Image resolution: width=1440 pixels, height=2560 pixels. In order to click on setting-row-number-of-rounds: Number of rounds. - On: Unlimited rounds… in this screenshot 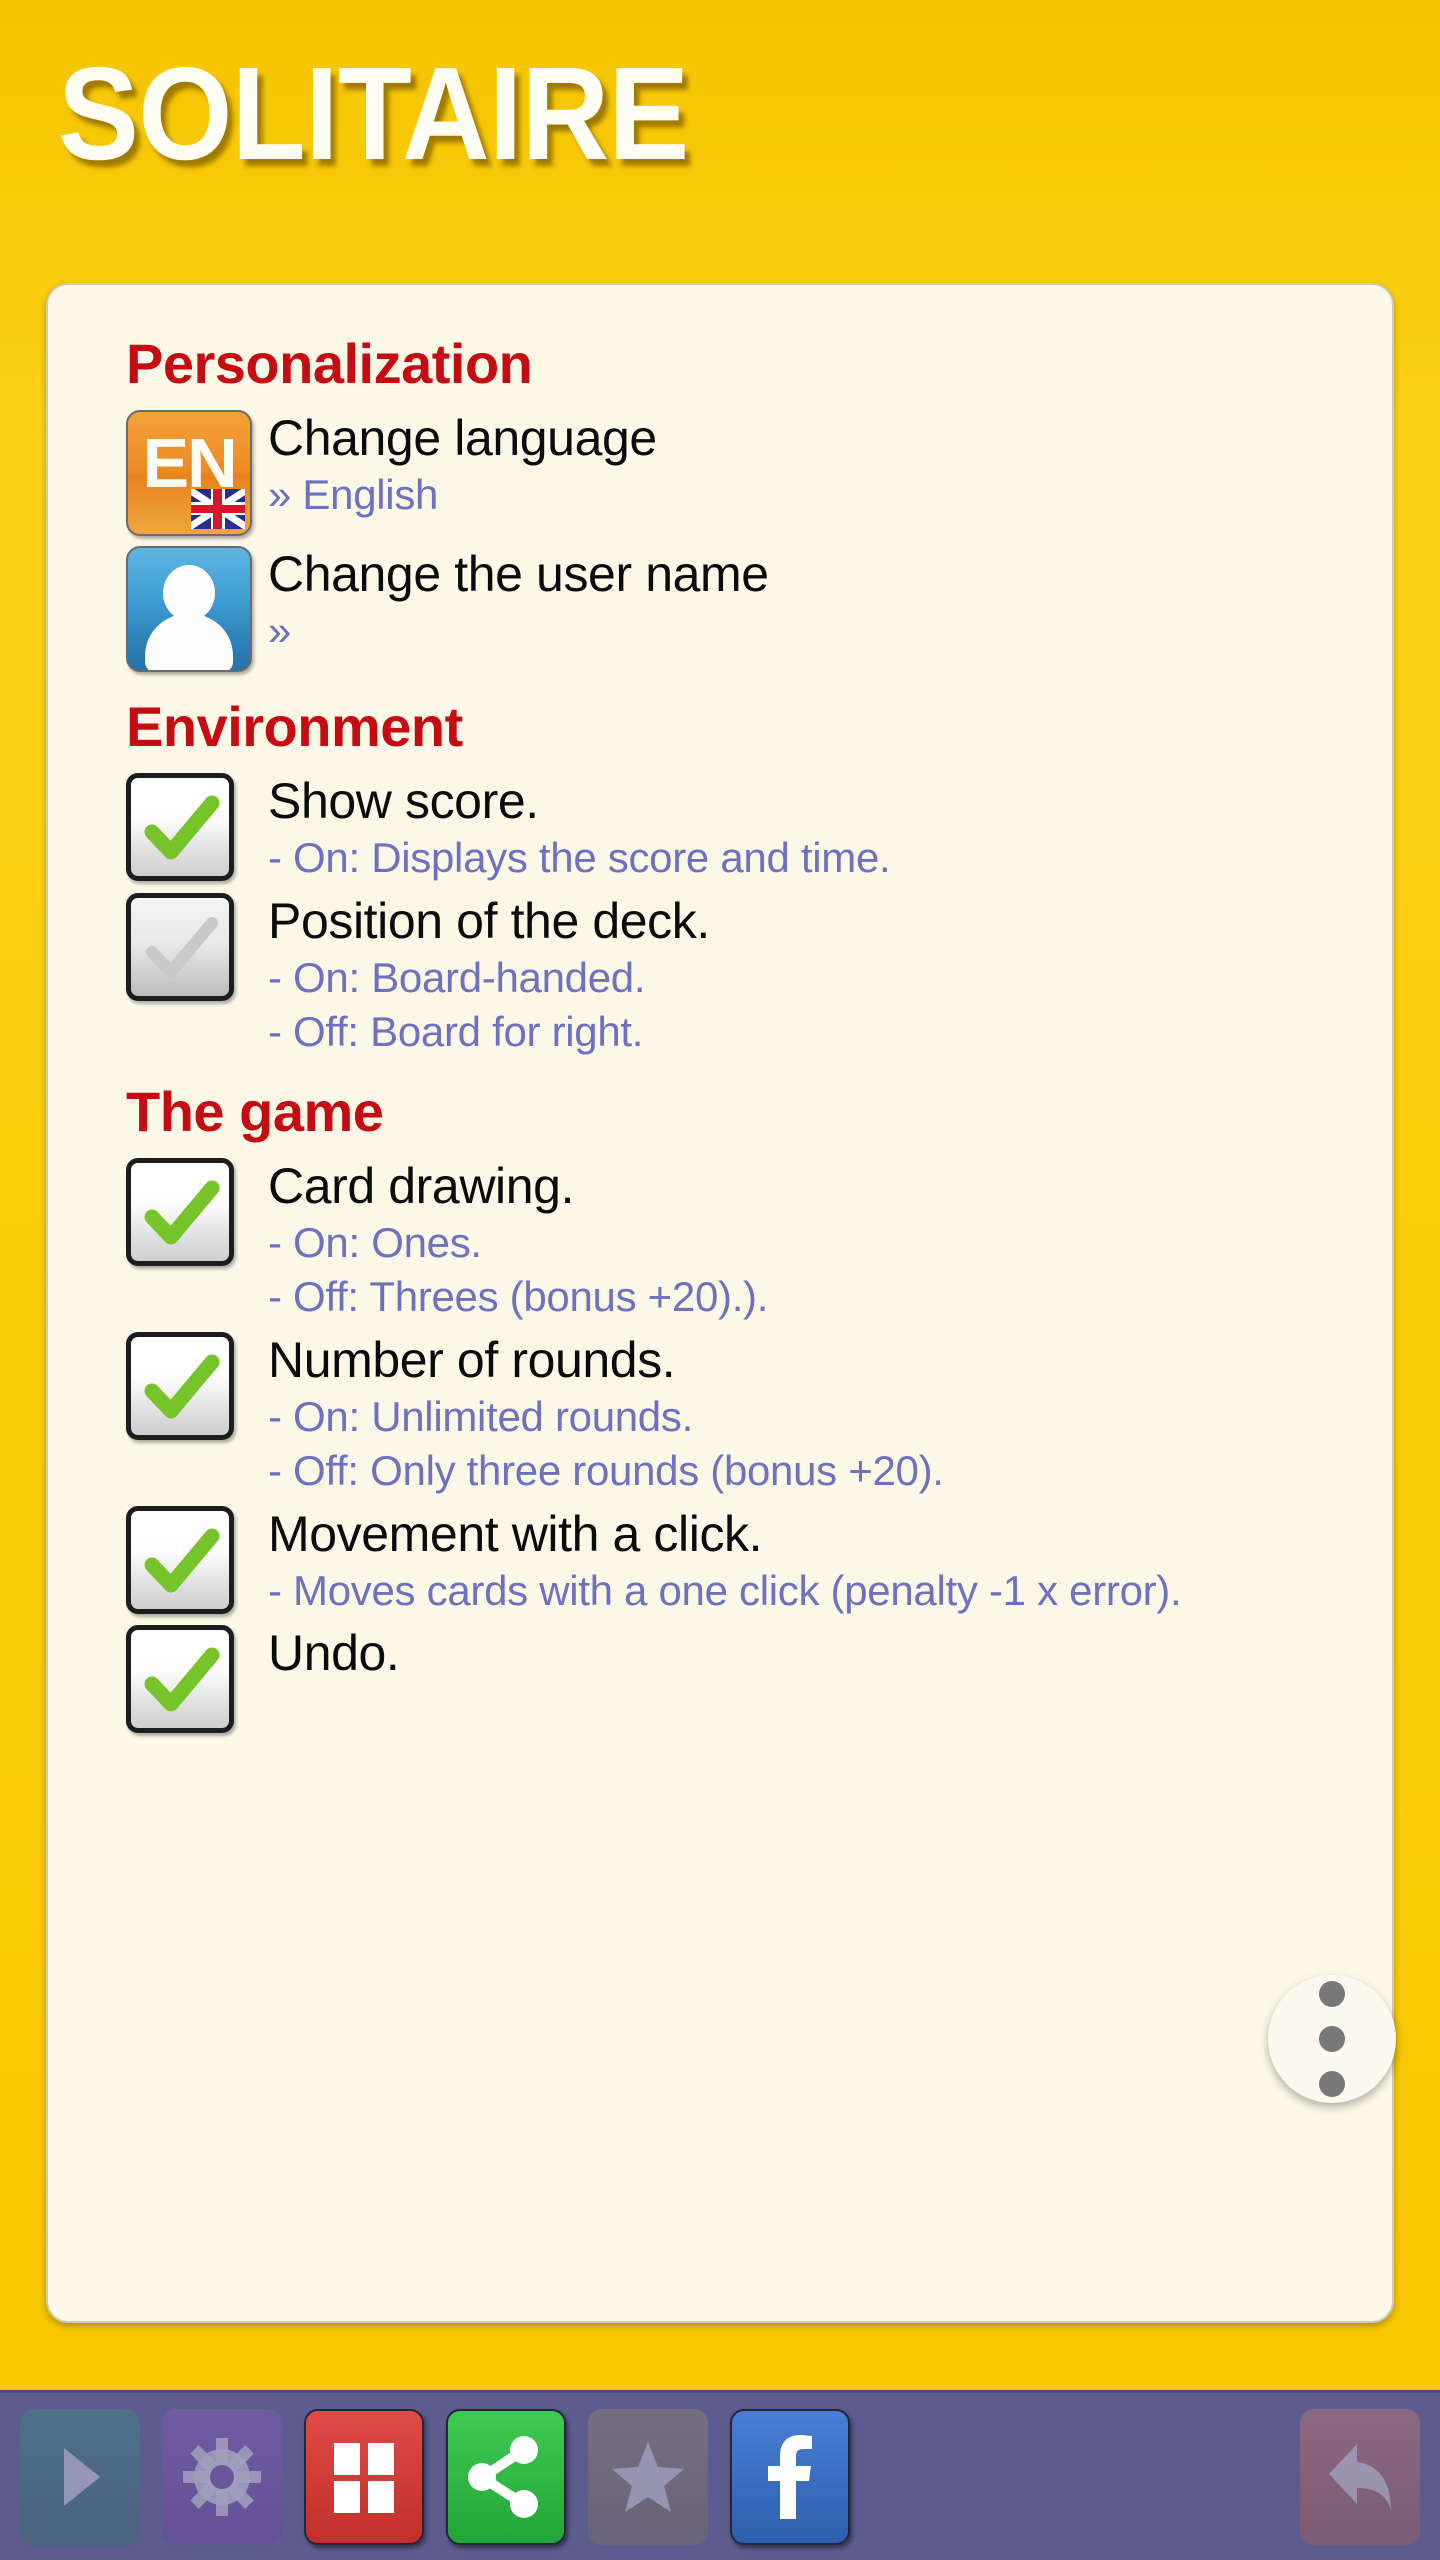, I will do `click(740, 1413)`.